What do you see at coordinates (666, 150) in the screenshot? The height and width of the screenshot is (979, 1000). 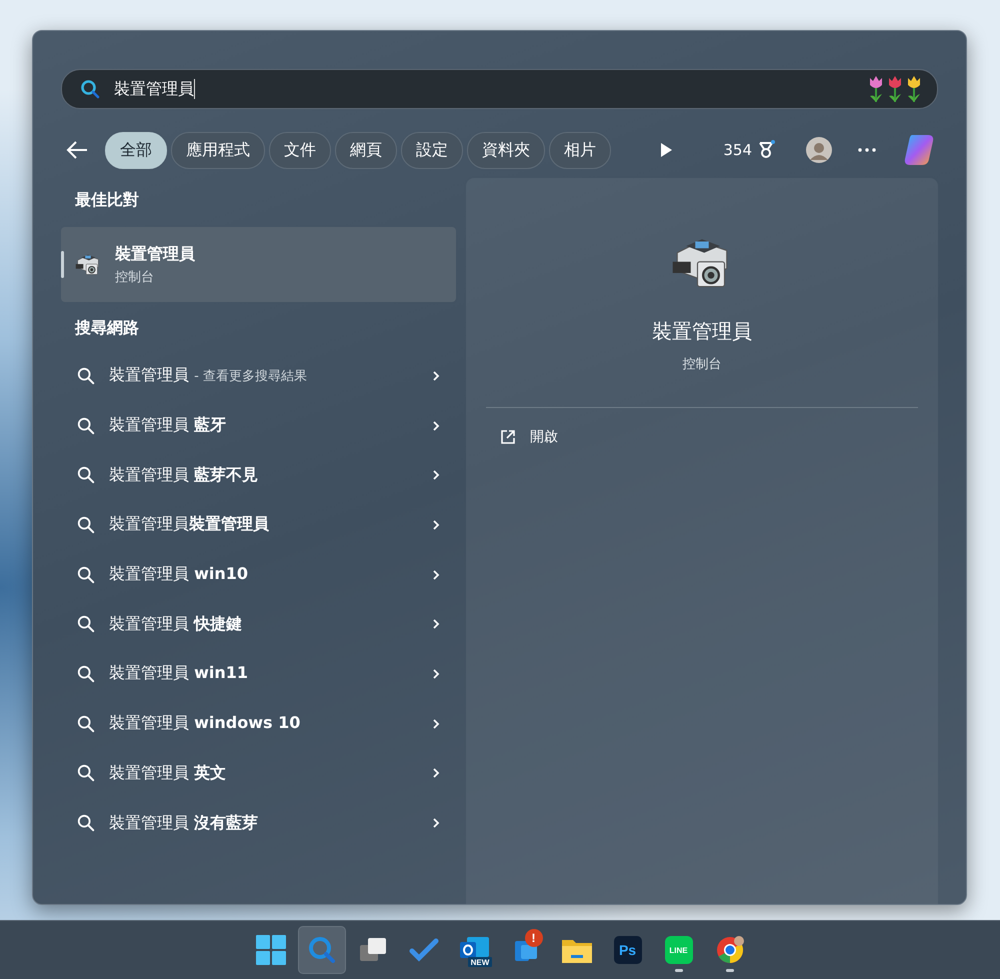 I see `play-icon` at bounding box center [666, 150].